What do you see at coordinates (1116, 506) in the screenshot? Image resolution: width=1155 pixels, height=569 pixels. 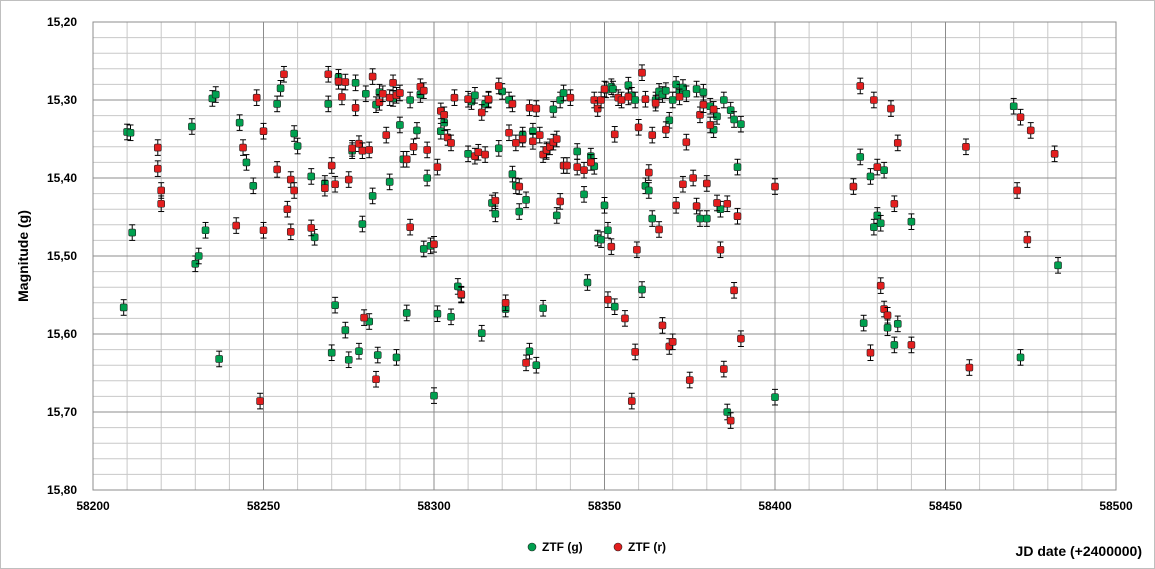 I see `x-tick-label: 58500` at bounding box center [1116, 506].